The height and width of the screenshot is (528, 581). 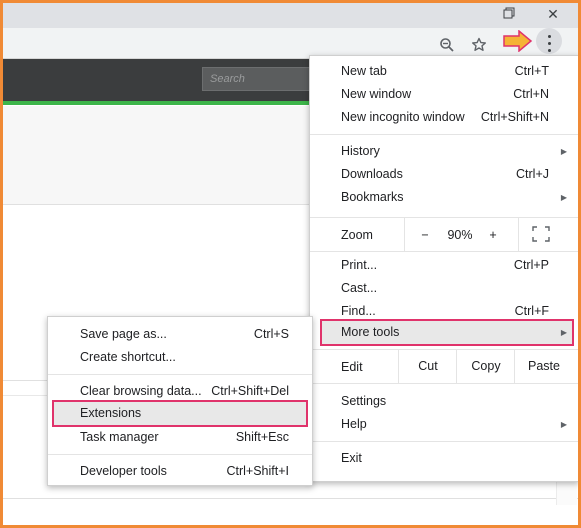 What do you see at coordinates (532, 174) in the screenshot?
I see `menu-item-shortcut: Ctrl+J` at bounding box center [532, 174].